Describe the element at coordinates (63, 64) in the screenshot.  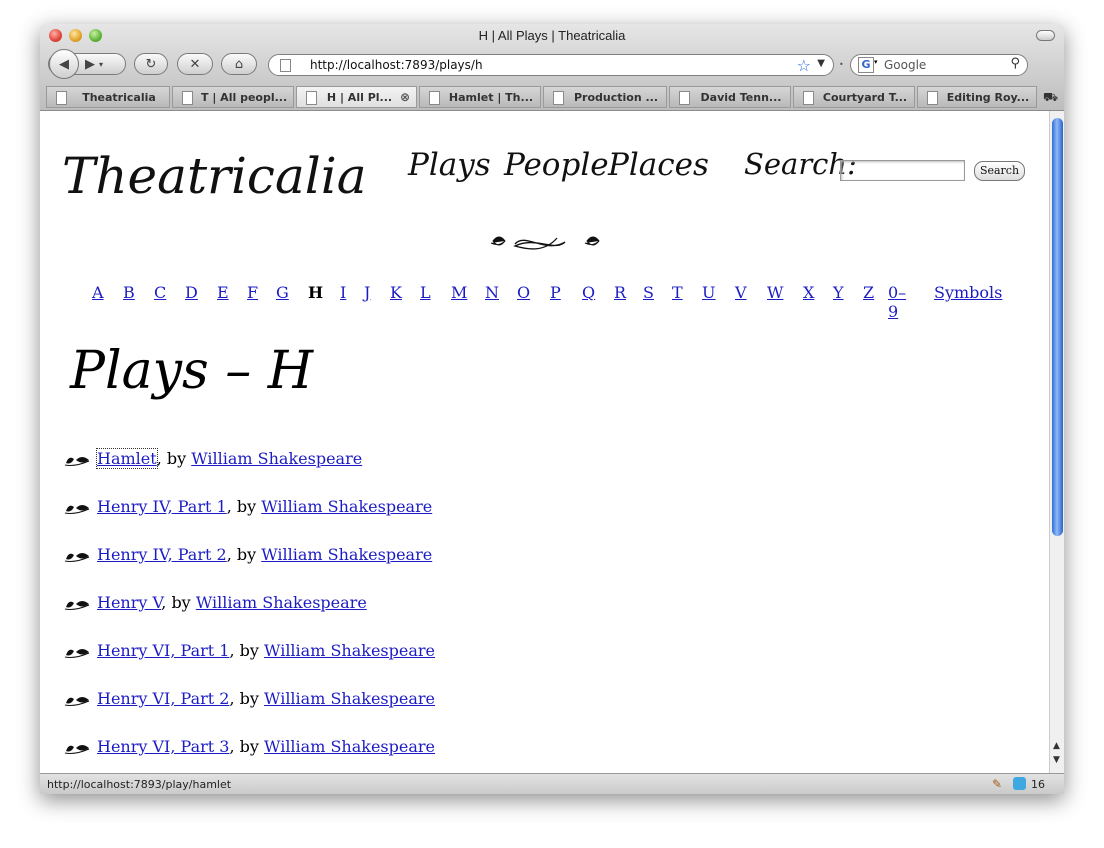
I see `back-icon: ◀` at that location.